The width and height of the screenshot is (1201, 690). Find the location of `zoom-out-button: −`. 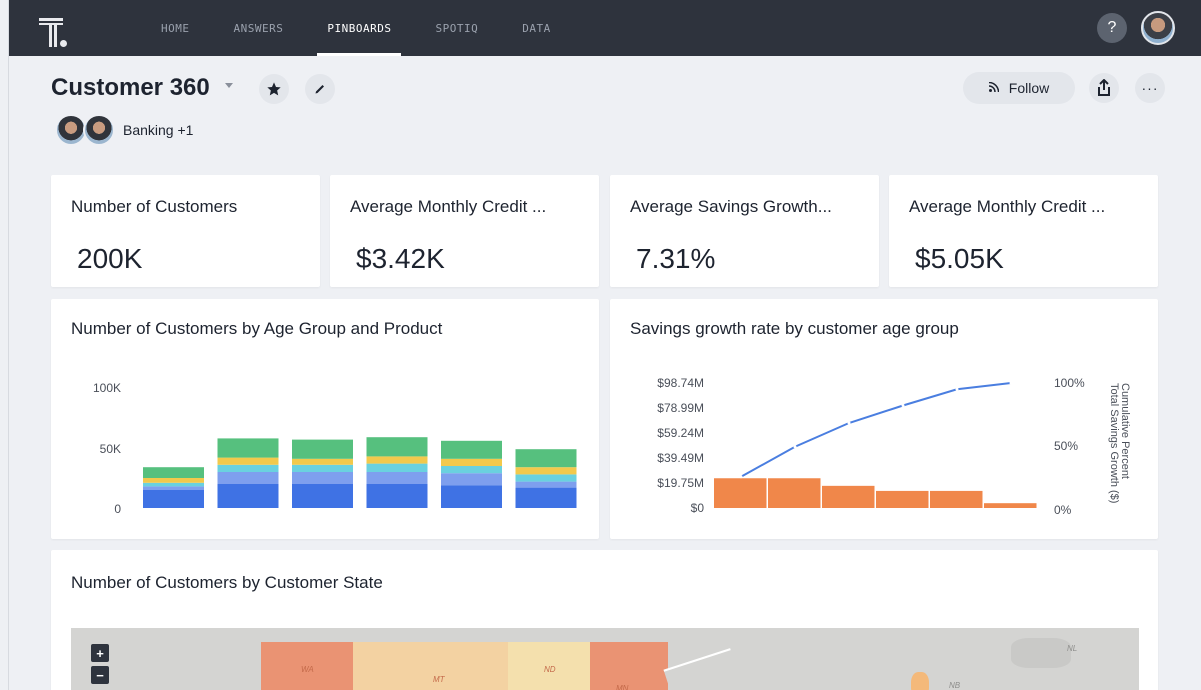

zoom-out-button: − is located at coordinates (100, 675).